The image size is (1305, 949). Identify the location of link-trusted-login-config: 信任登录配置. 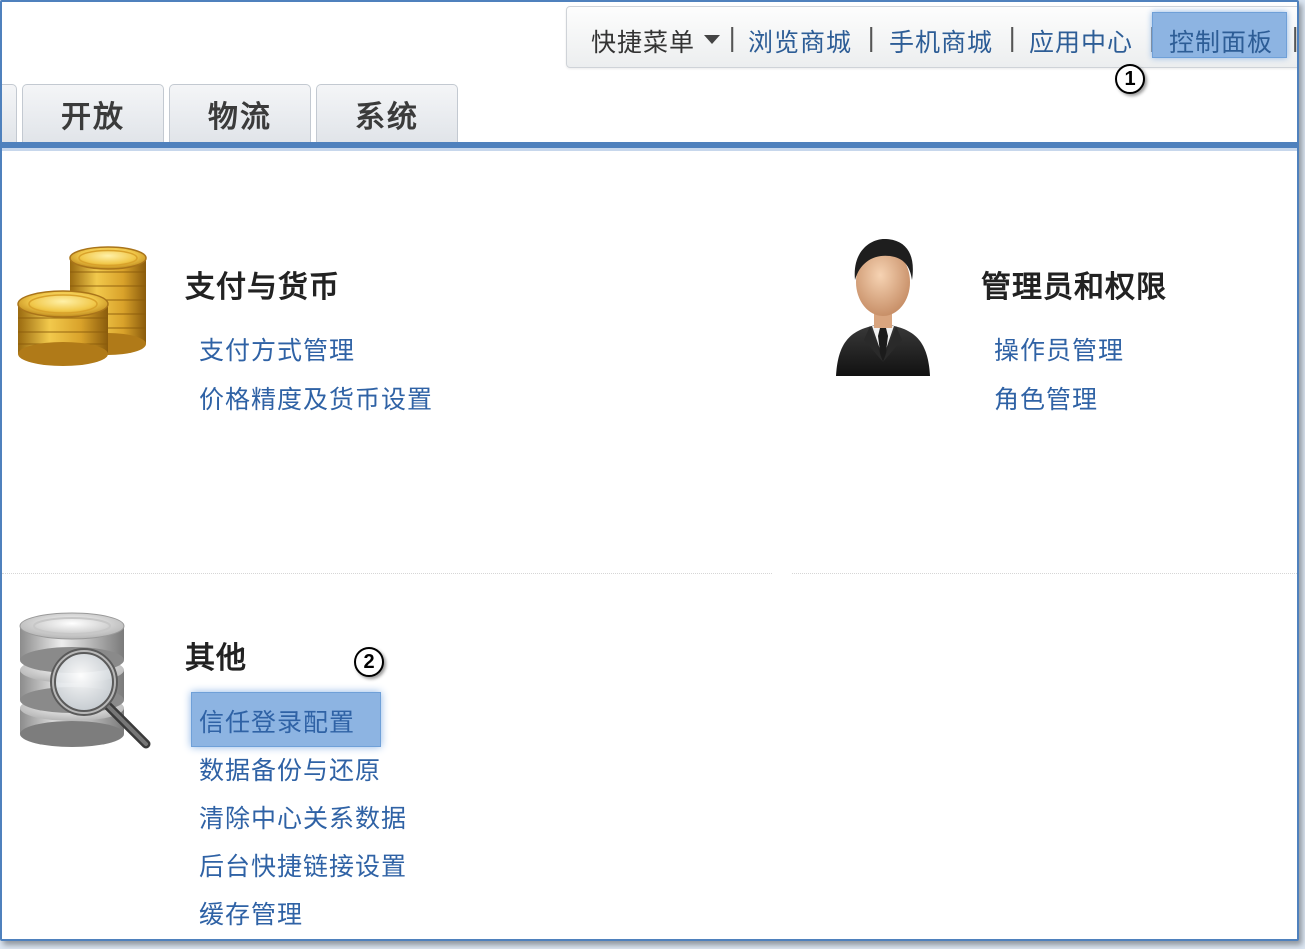
(277, 721).